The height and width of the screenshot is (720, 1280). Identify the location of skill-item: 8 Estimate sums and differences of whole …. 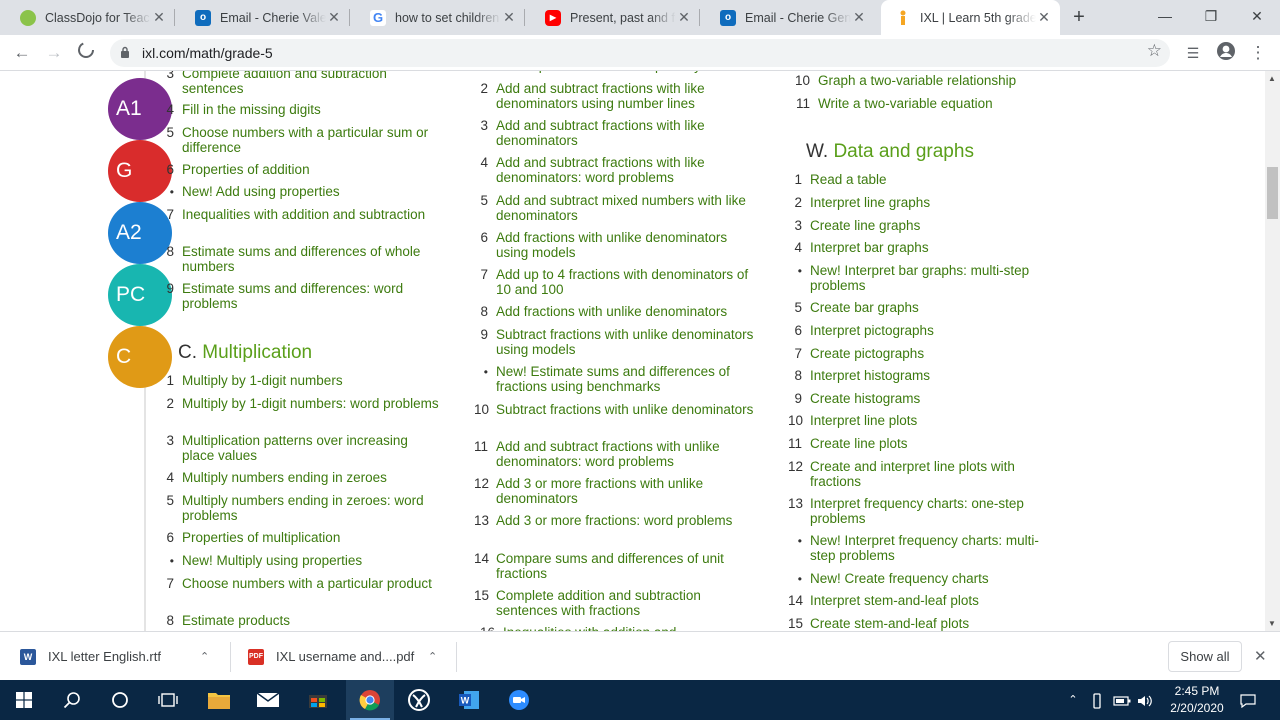
(302, 259).